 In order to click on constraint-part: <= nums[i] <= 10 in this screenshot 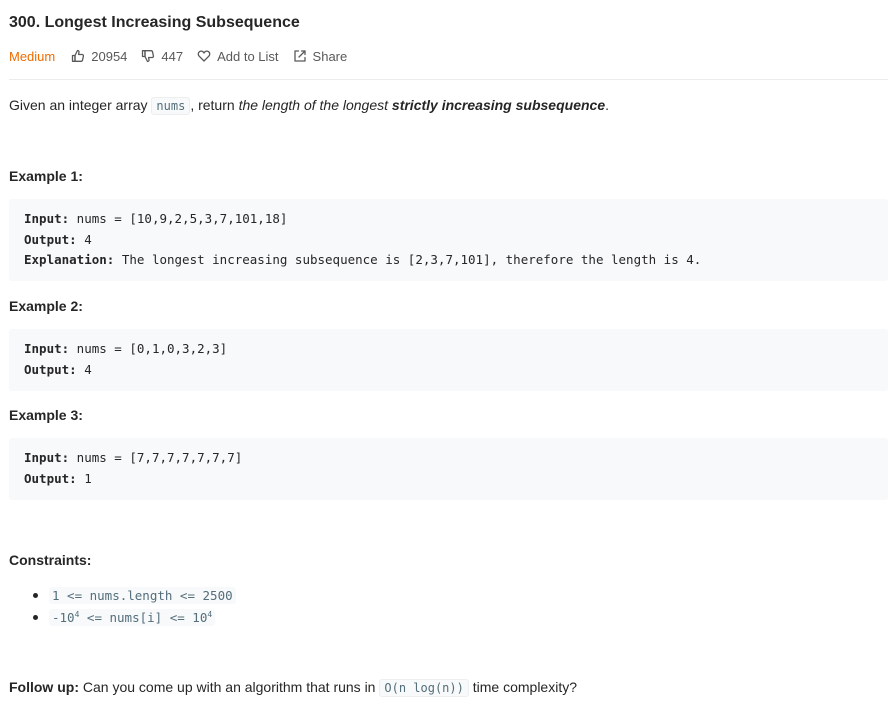, I will do `click(143, 617)`.